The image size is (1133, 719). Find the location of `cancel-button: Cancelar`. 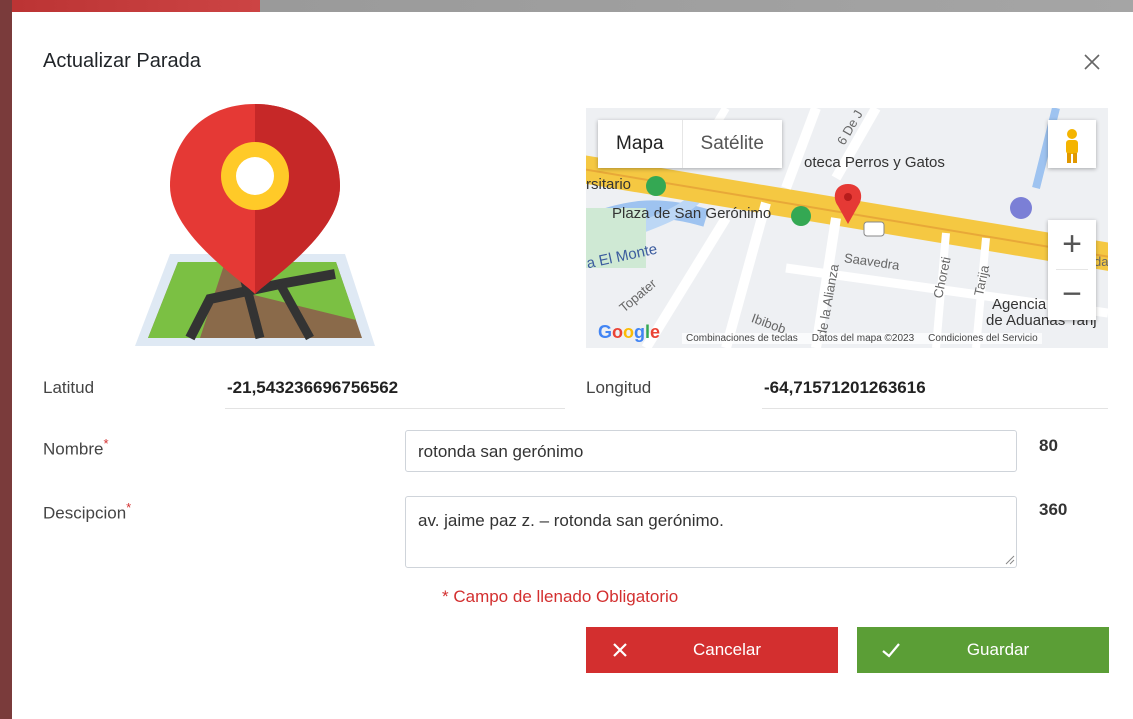

cancel-button: Cancelar is located at coordinates (712, 650).